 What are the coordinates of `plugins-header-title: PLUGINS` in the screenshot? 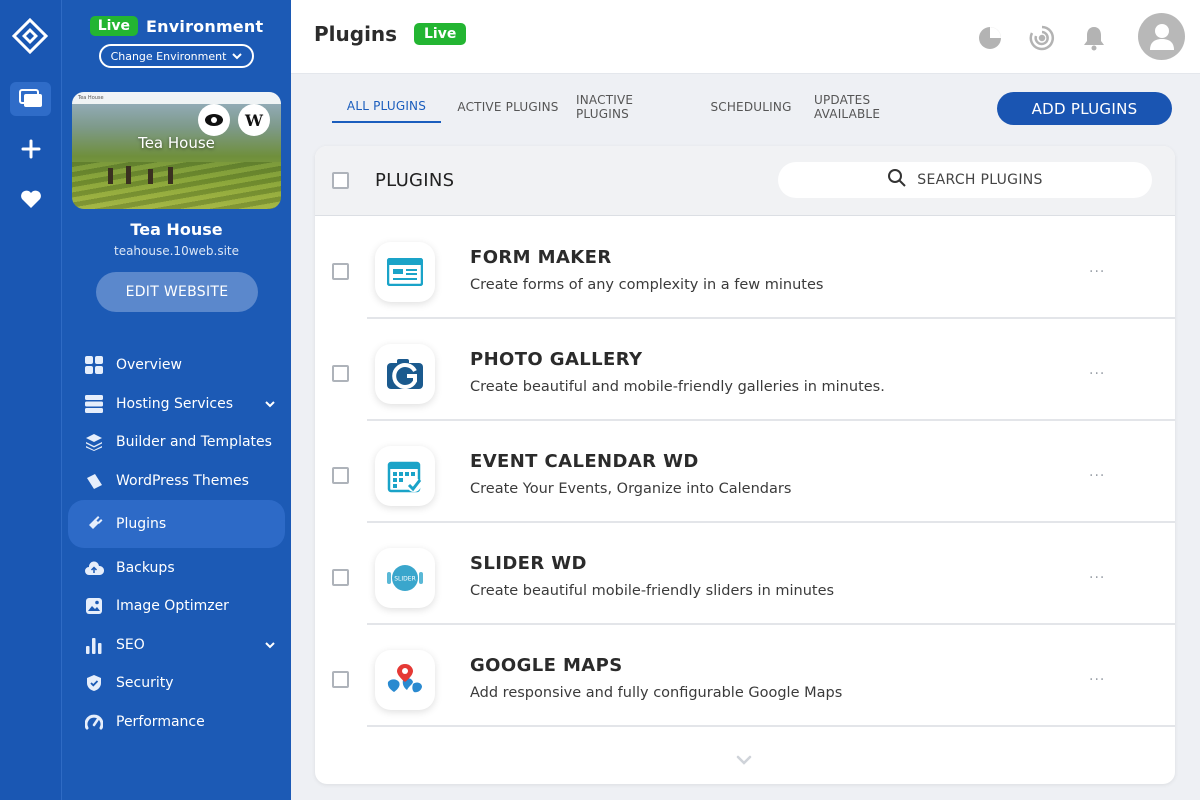 It's located at (415, 180).